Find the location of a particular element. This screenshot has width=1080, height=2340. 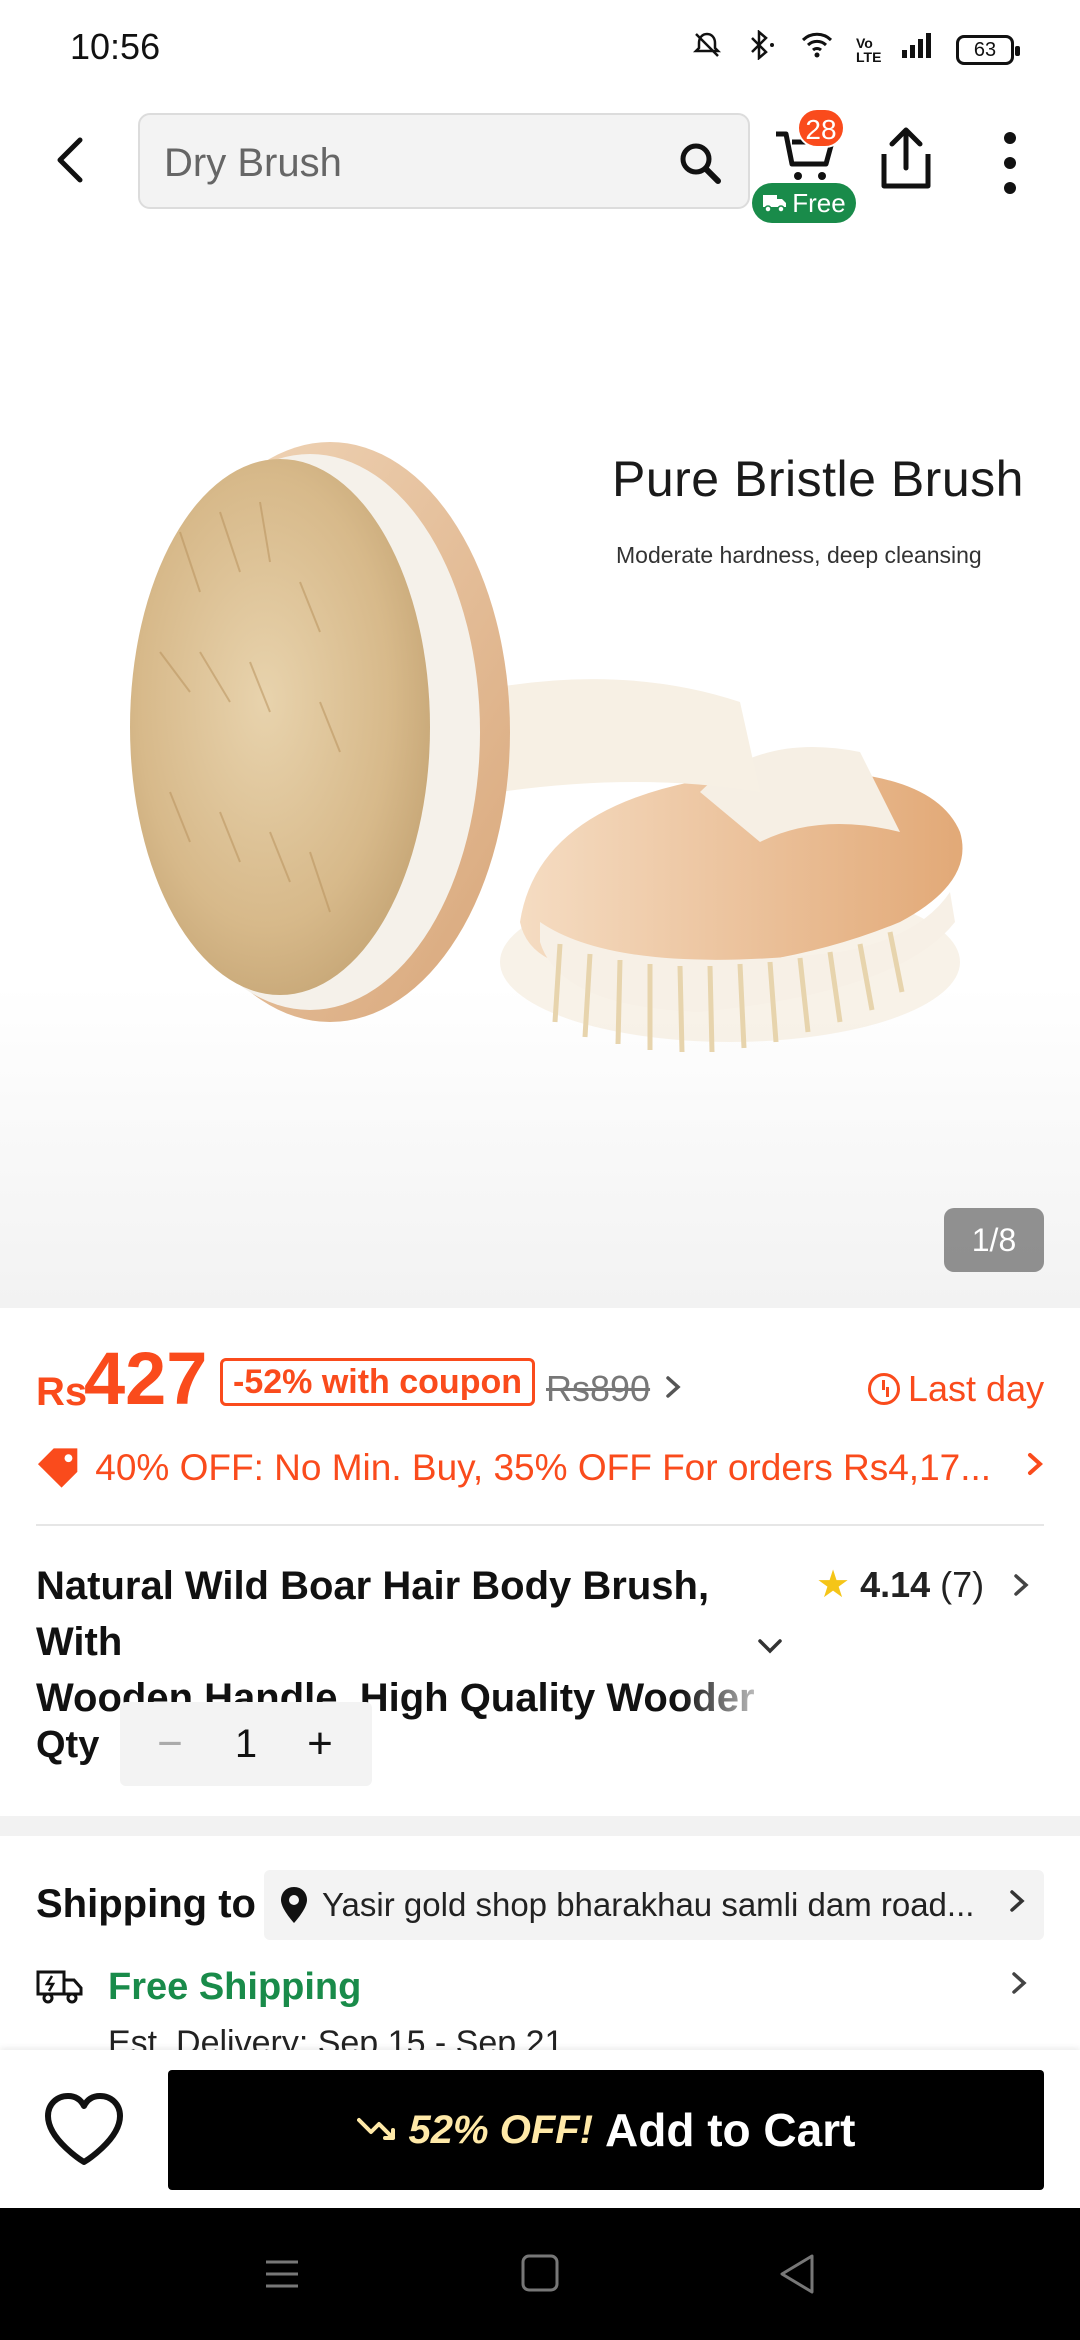

section-separator is located at coordinates (540, 1826).